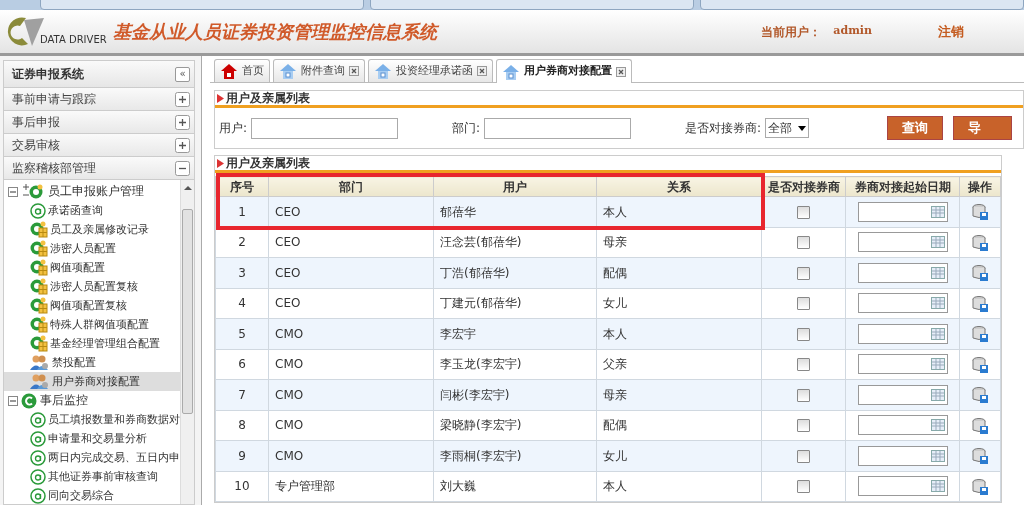 The height and width of the screenshot is (508, 1024). Describe the element at coordinates (92, 419) in the screenshot. I see `tree-item: 员工填报数量和券商数据对` at that location.